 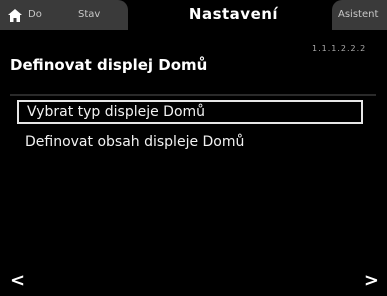 What do you see at coordinates (190, 112) in the screenshot?
I see `menu-item-select-display-type: Vybrat typ displeje Domů` at bounding box center [190, 112].